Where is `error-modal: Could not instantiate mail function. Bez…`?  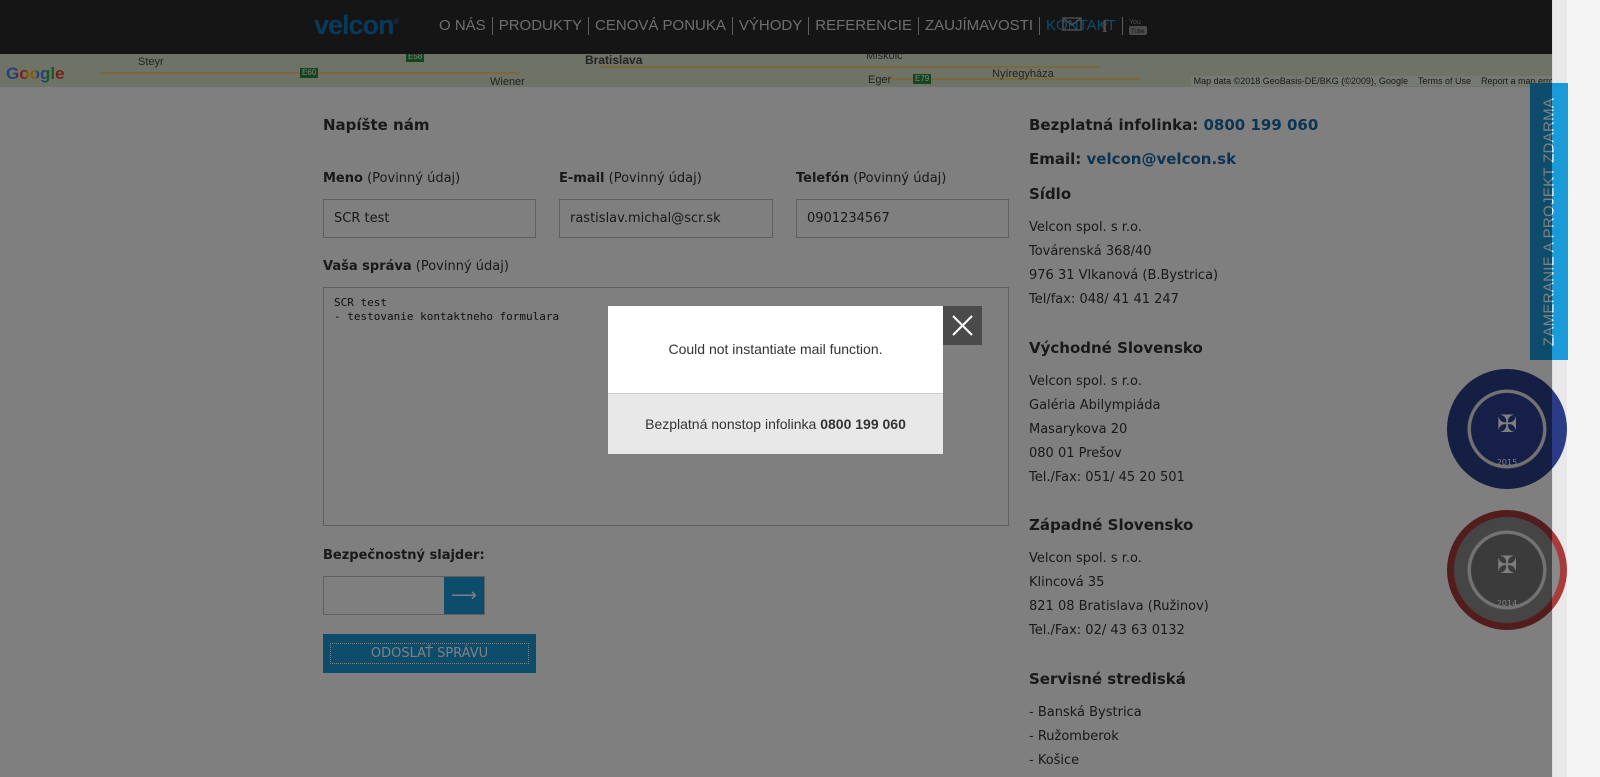
error-modal: Could not instantiate mail function. Bez… is located at coordinates (775, 380).